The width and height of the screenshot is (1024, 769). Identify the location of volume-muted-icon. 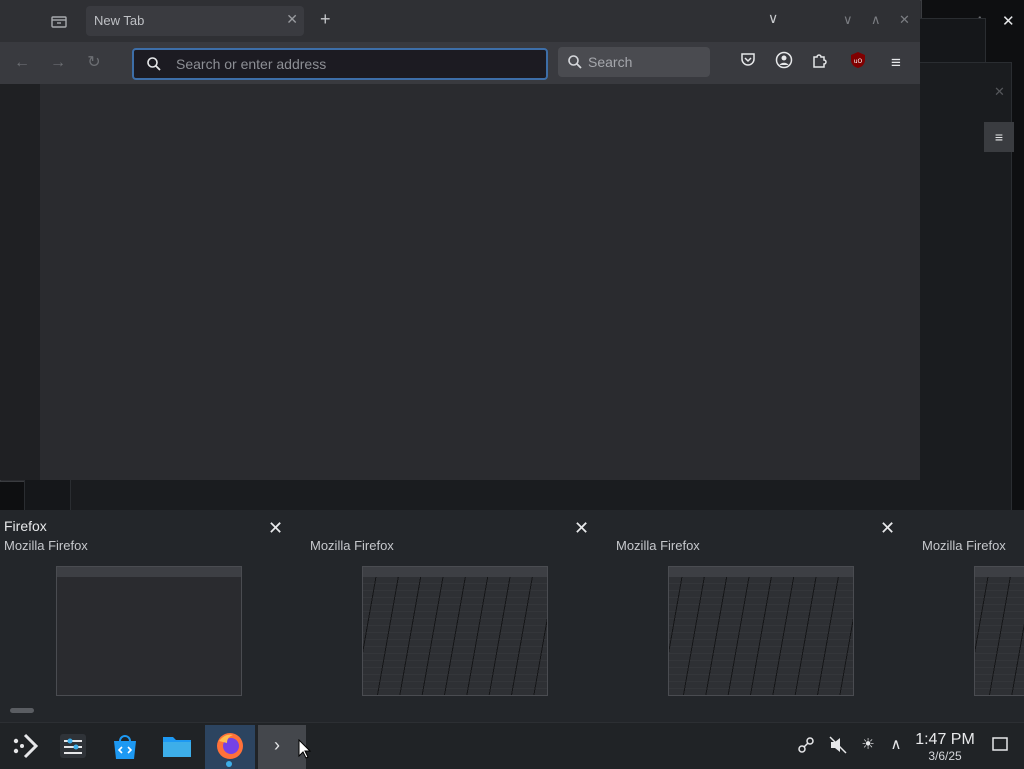
(838, 745).